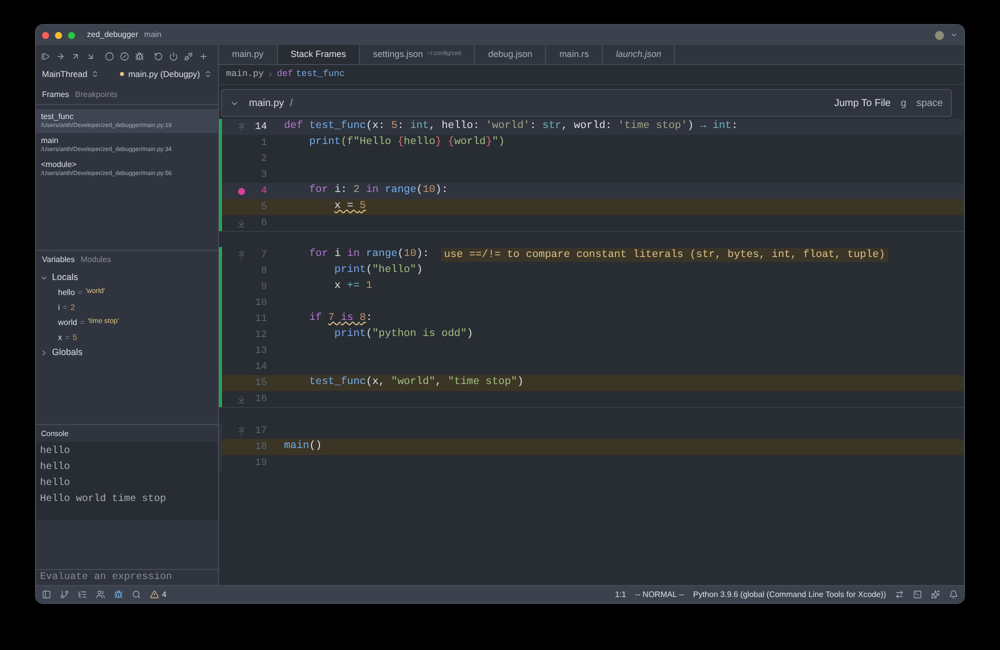 The width and height of the screenshot is (1000, 650). I want to click on line-number: 7, so click(263, 255).